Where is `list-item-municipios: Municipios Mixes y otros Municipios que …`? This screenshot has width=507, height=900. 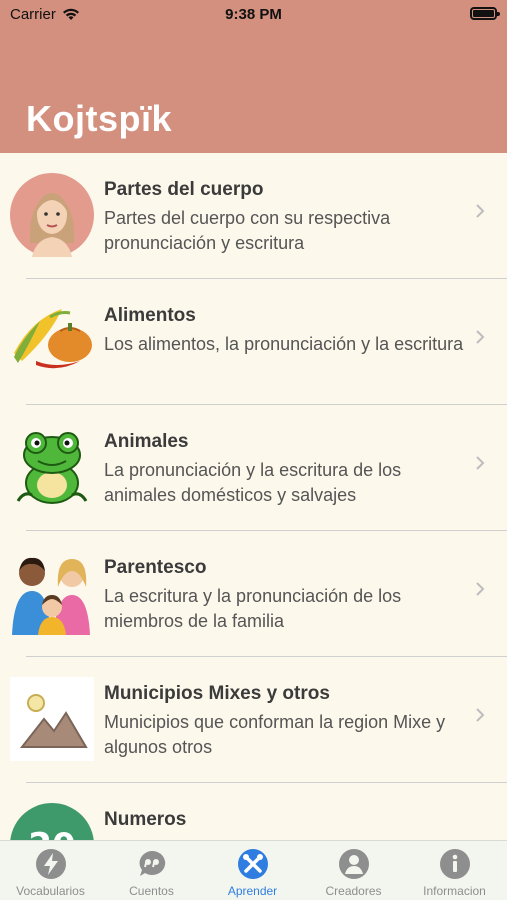 list-item-municipios: Municipios Mixes y otros Municipios que … is located at coordinates (253, 720).